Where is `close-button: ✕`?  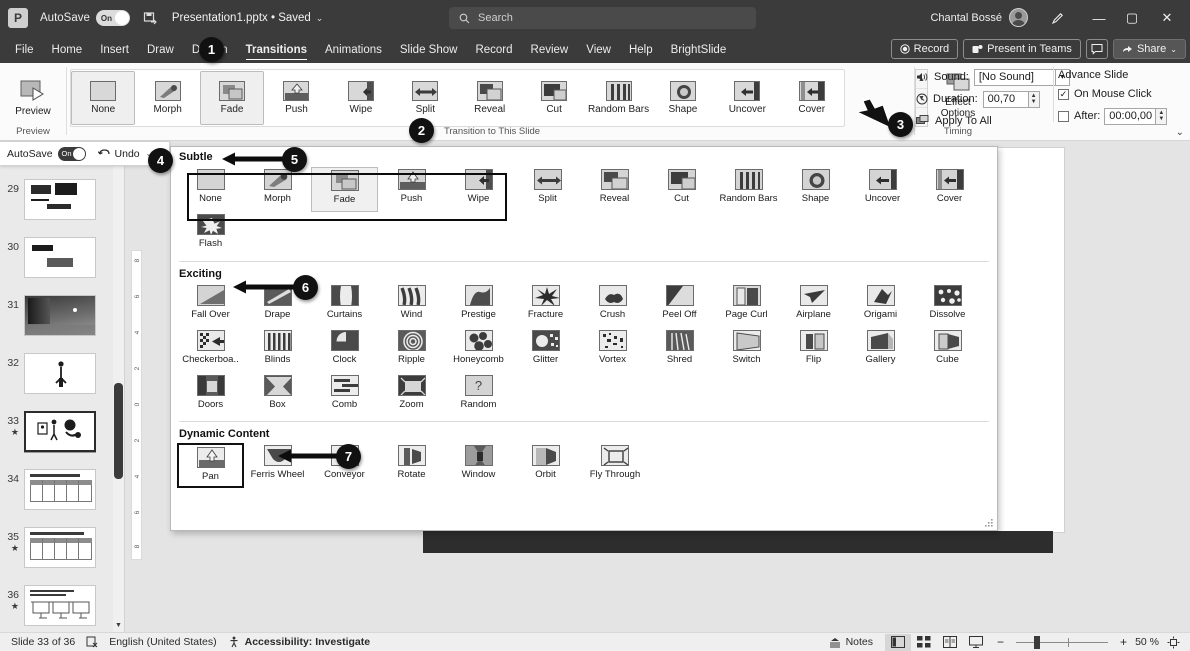 close-button: ✕ is located at coordinates (1167, 18).